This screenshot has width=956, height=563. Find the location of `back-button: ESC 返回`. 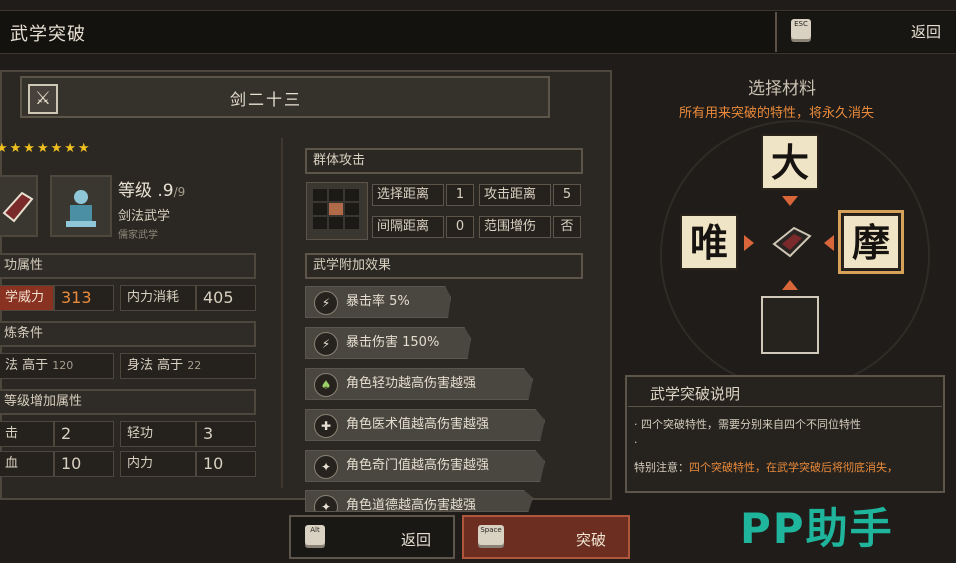

back-button: ESC 返回 is located at coordinates (865, 32).